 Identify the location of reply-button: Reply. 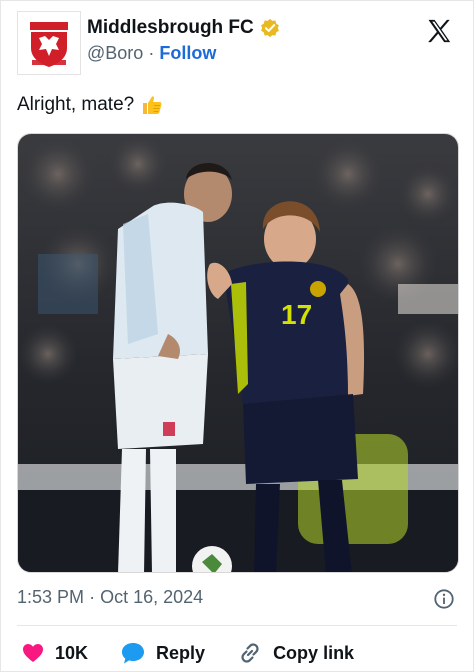
(162, 653).